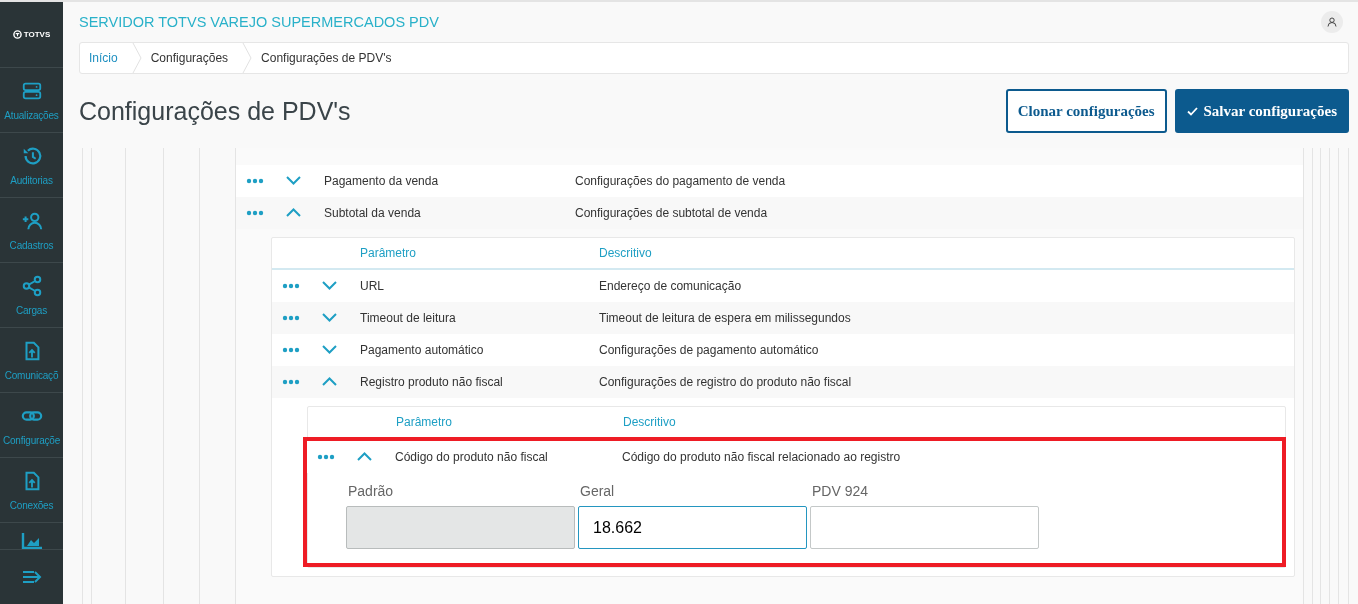 The height and width of the screenshot is (604, 1358). What do you see at coordinates (725, 318) in the screenshot?
I see `parameter-description: Timeout de leitura de espera em milissegundos` at bounding box center [725, 318].